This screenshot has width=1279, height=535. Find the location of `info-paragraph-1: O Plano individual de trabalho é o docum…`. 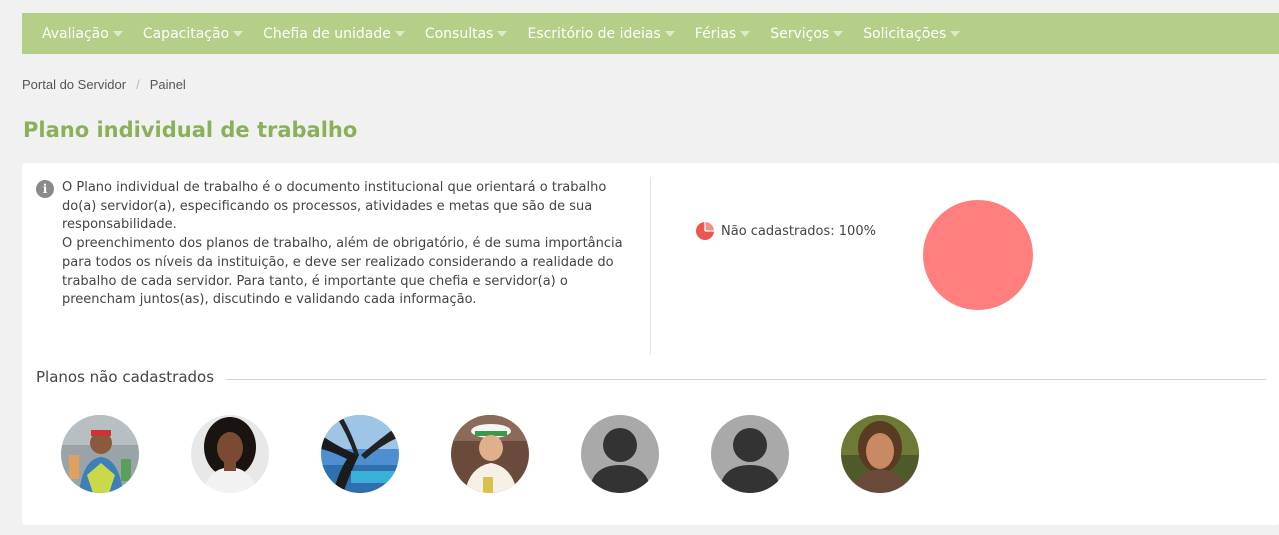

info-paragraph-1: O Plano individual de trabalho é o docum… is located at coordinates (334, 206).